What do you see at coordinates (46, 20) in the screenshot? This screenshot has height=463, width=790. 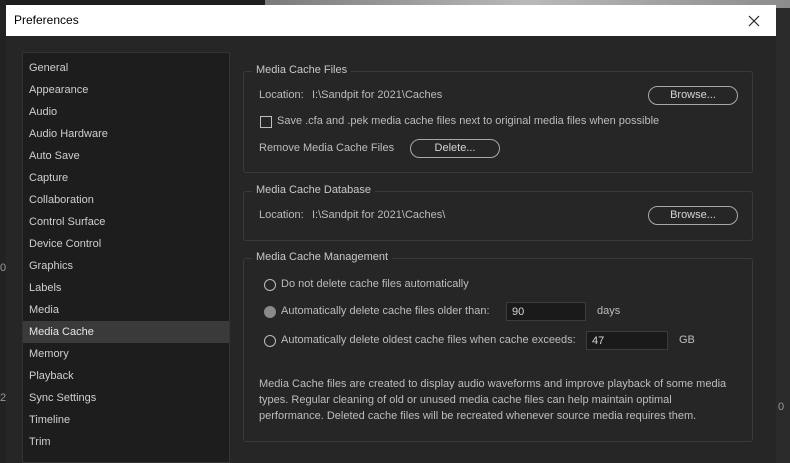 I see `window-title: Preferences` at bounding box center [46, 20].